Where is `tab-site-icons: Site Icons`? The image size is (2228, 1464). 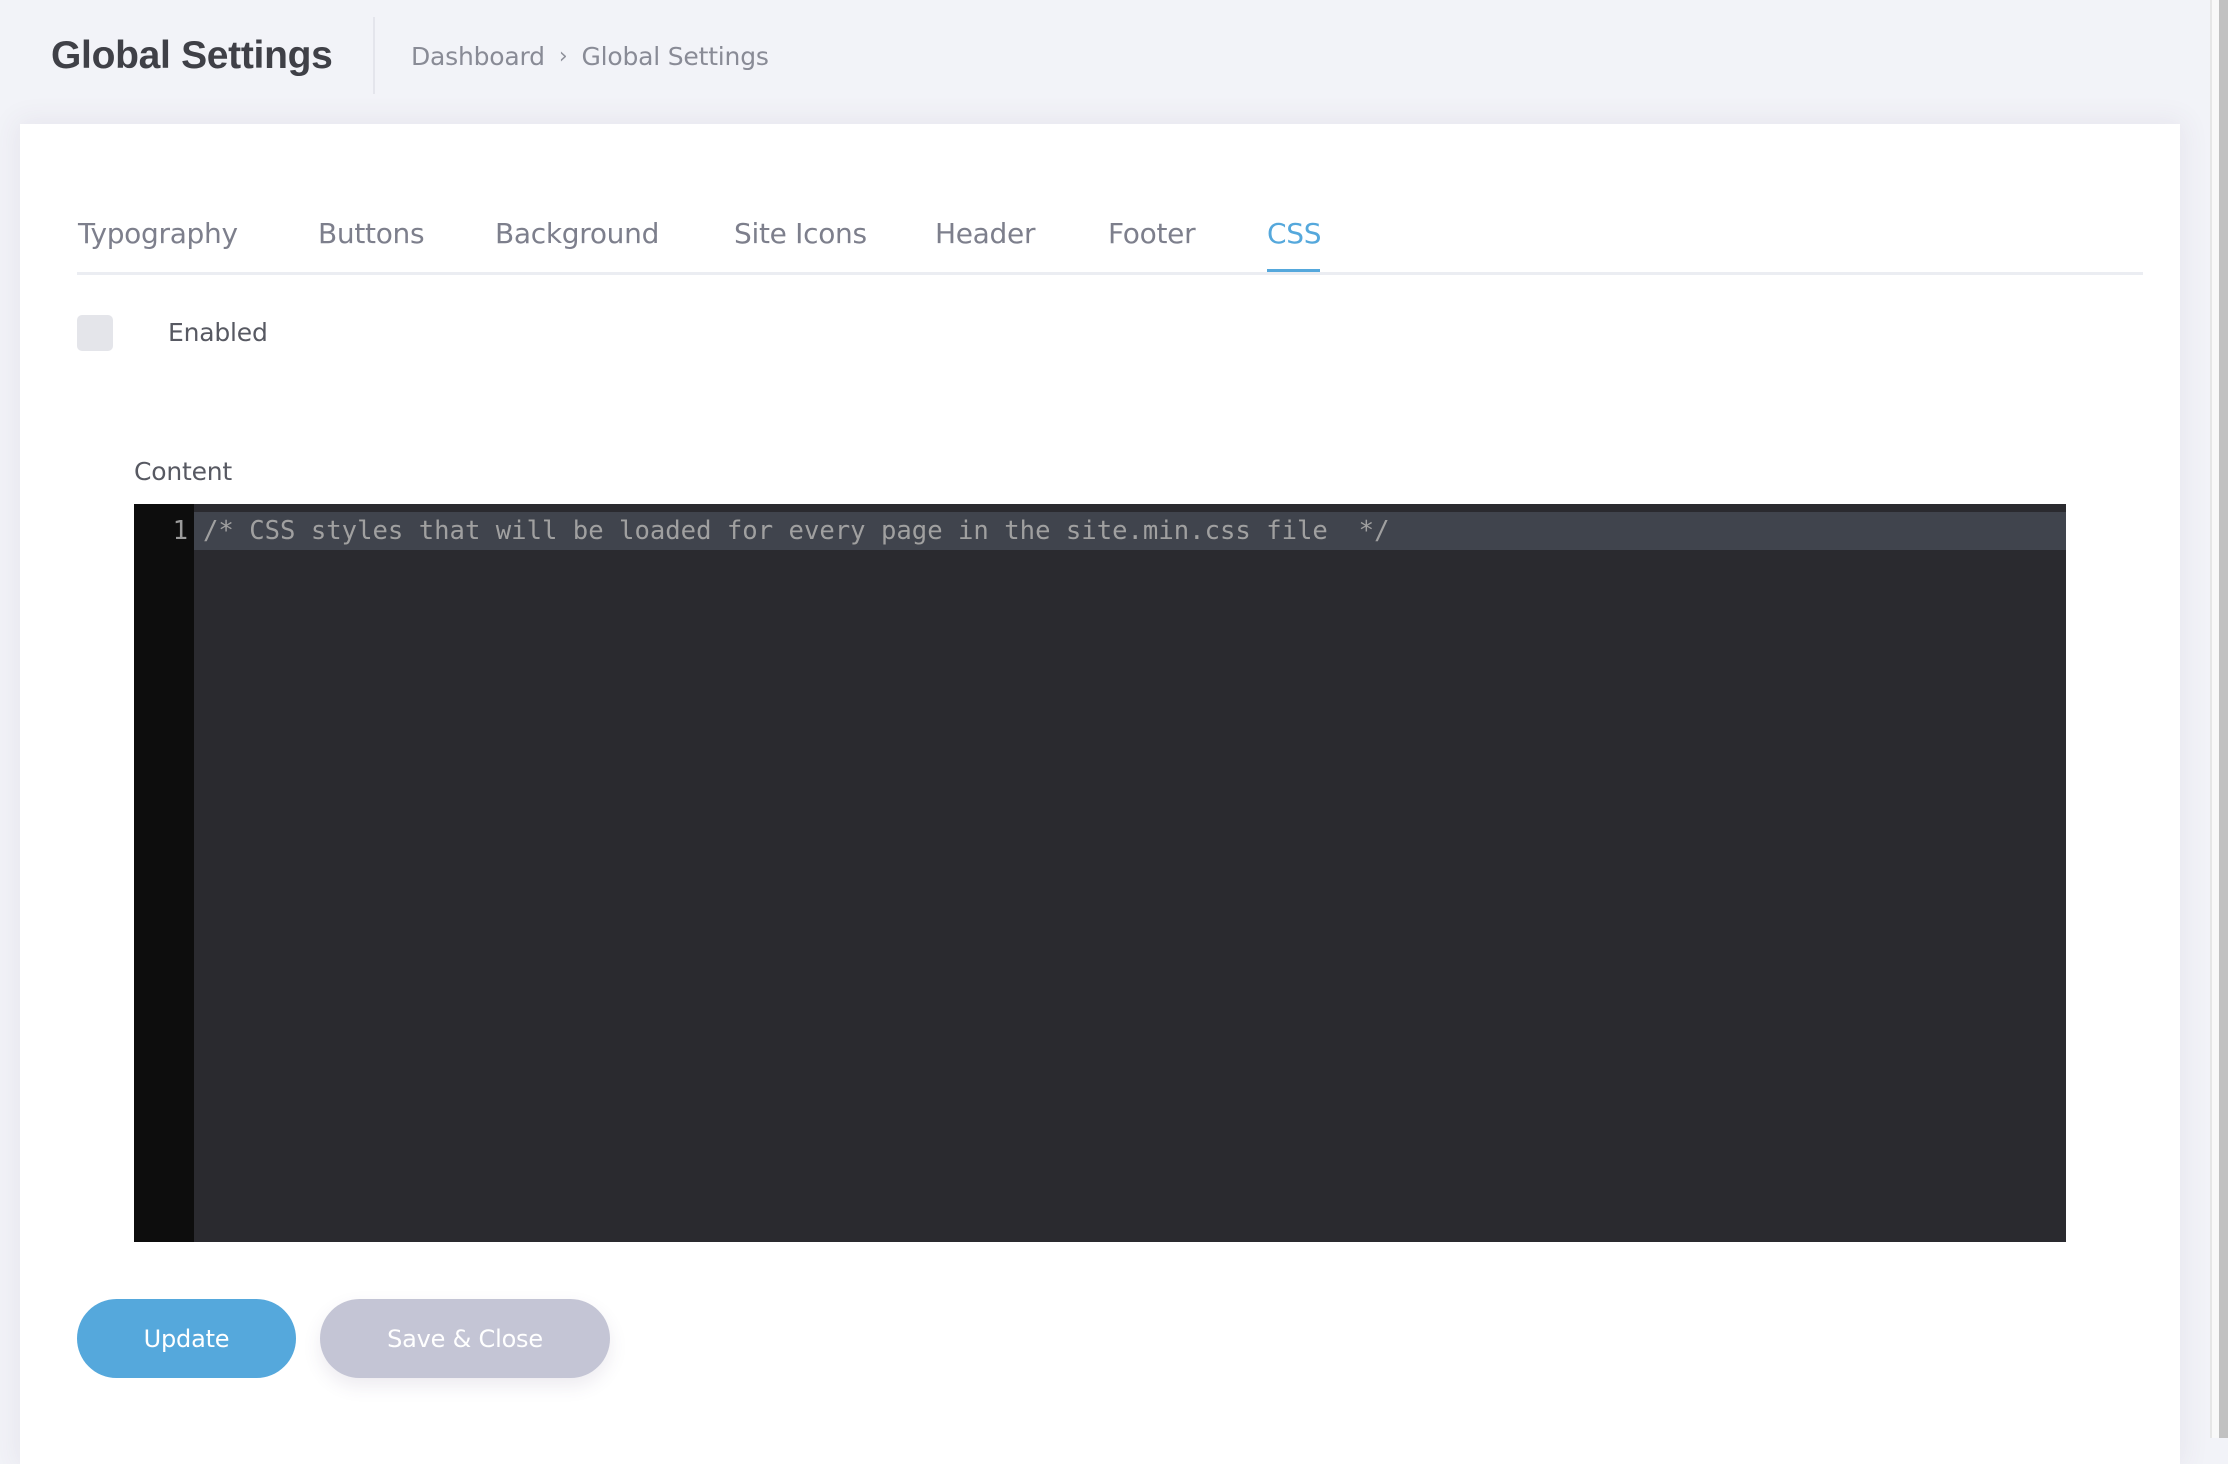 tab-site-icons: Site Icons is located at coordinates (800, 234).